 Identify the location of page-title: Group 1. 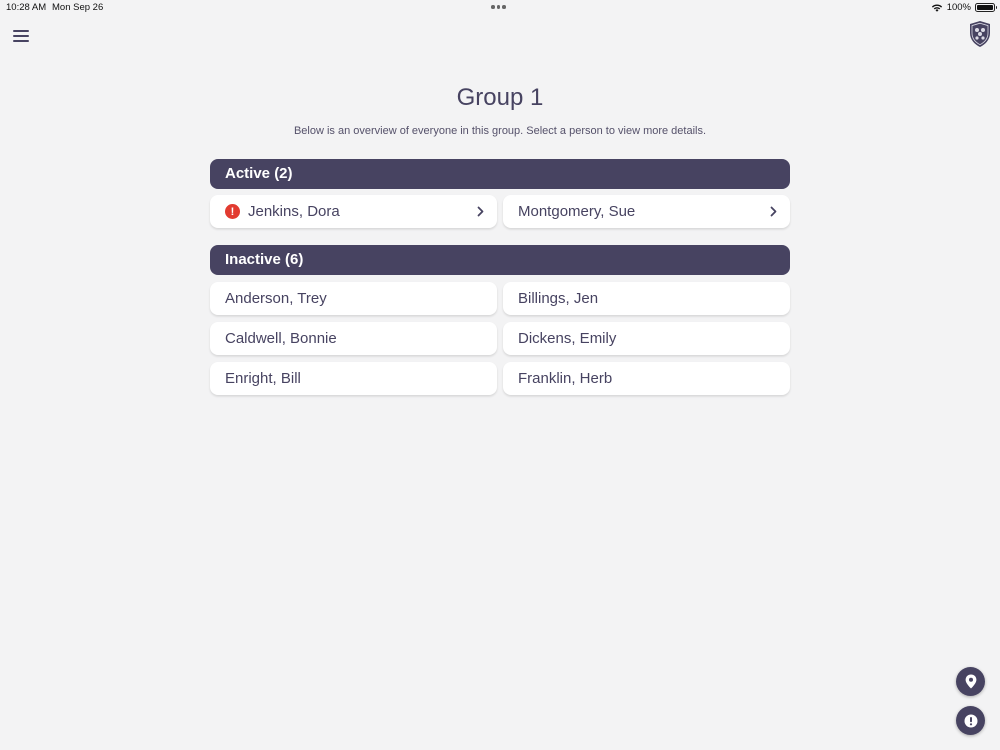
(500, 97).